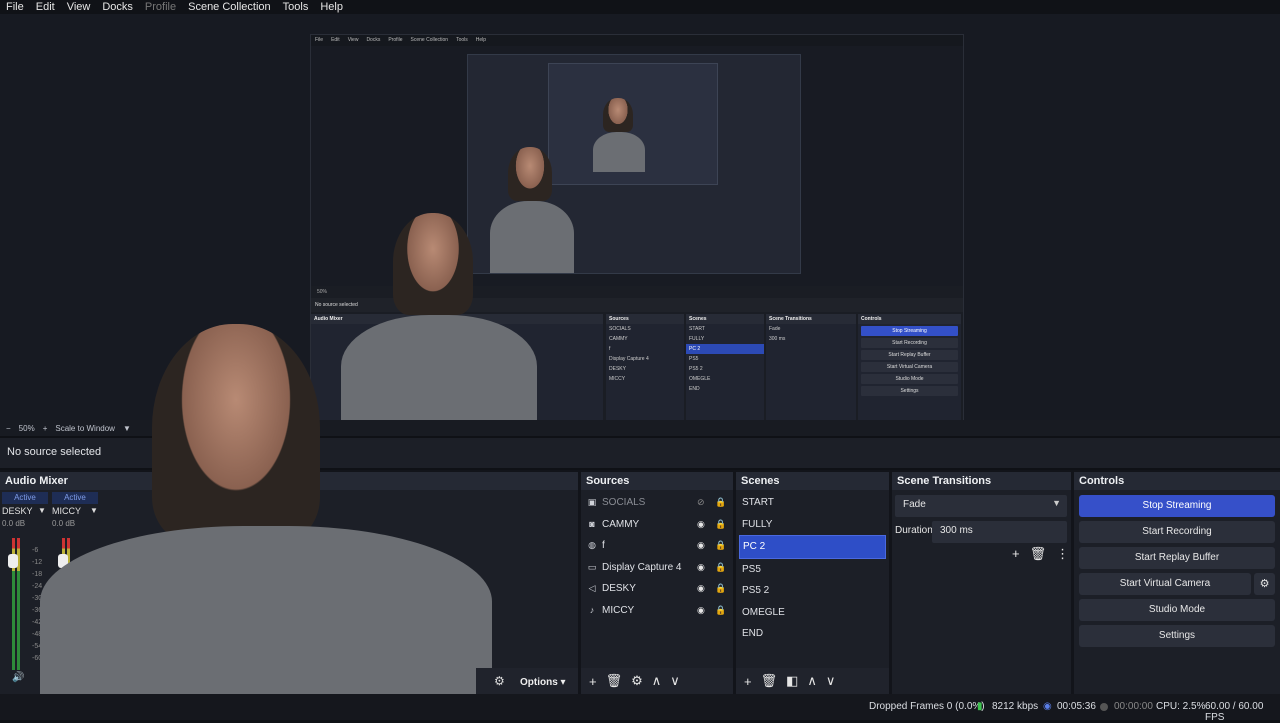 This screenshot has width=1280, height=723. What do you see at coordinates (914, 504) in the screenshot?
I see `transition-value: Fade` at bounding box center [914, 504].